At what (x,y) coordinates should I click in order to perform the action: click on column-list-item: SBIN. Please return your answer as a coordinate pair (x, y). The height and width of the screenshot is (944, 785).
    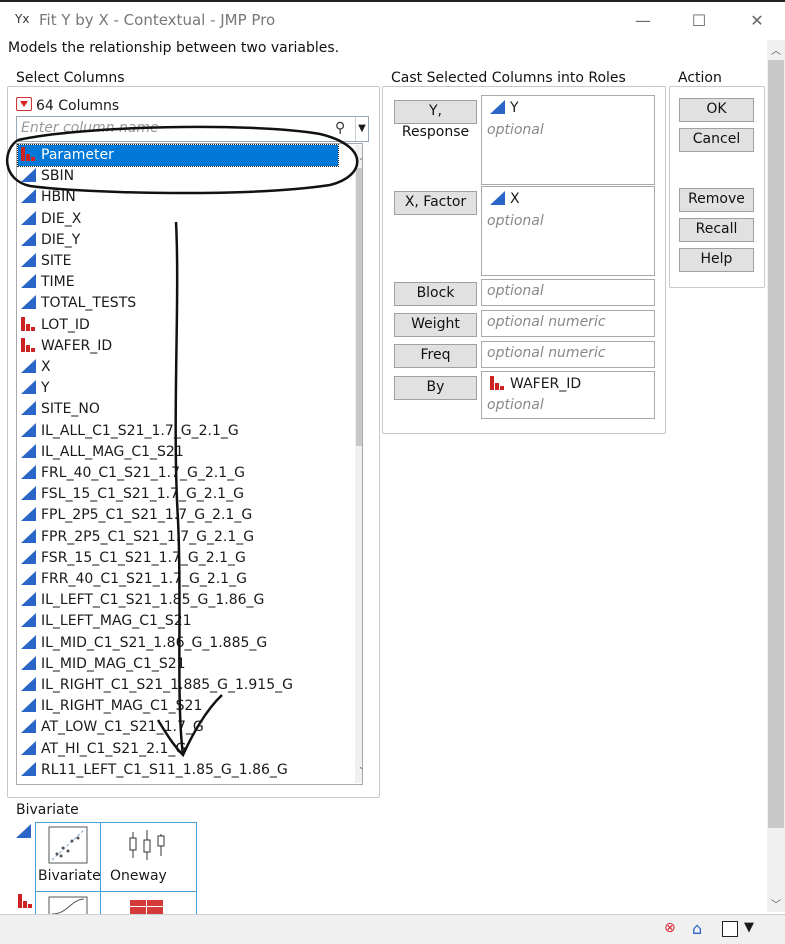
    Looking at the image, I should click on (178, 176).